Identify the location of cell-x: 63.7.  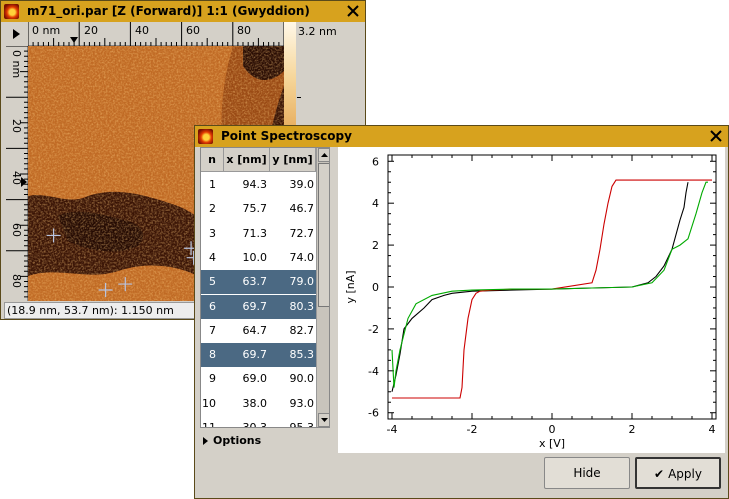
(255, 282).